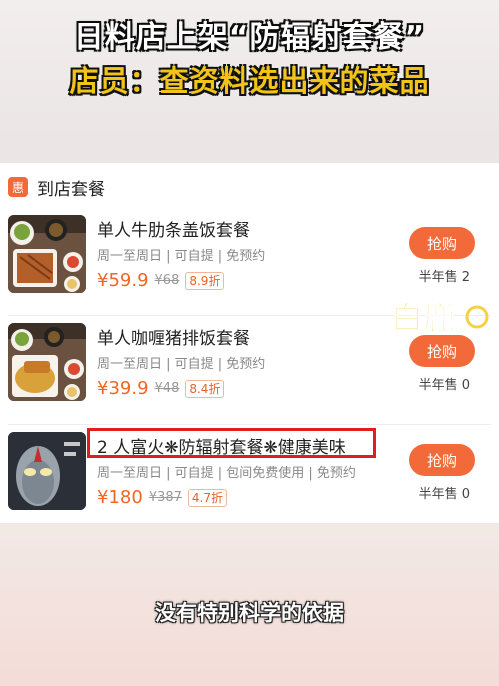  What do you see at coordinates (231, 443) in the screenshot?
I see `highlight-box` at bounding box center [231, 443].